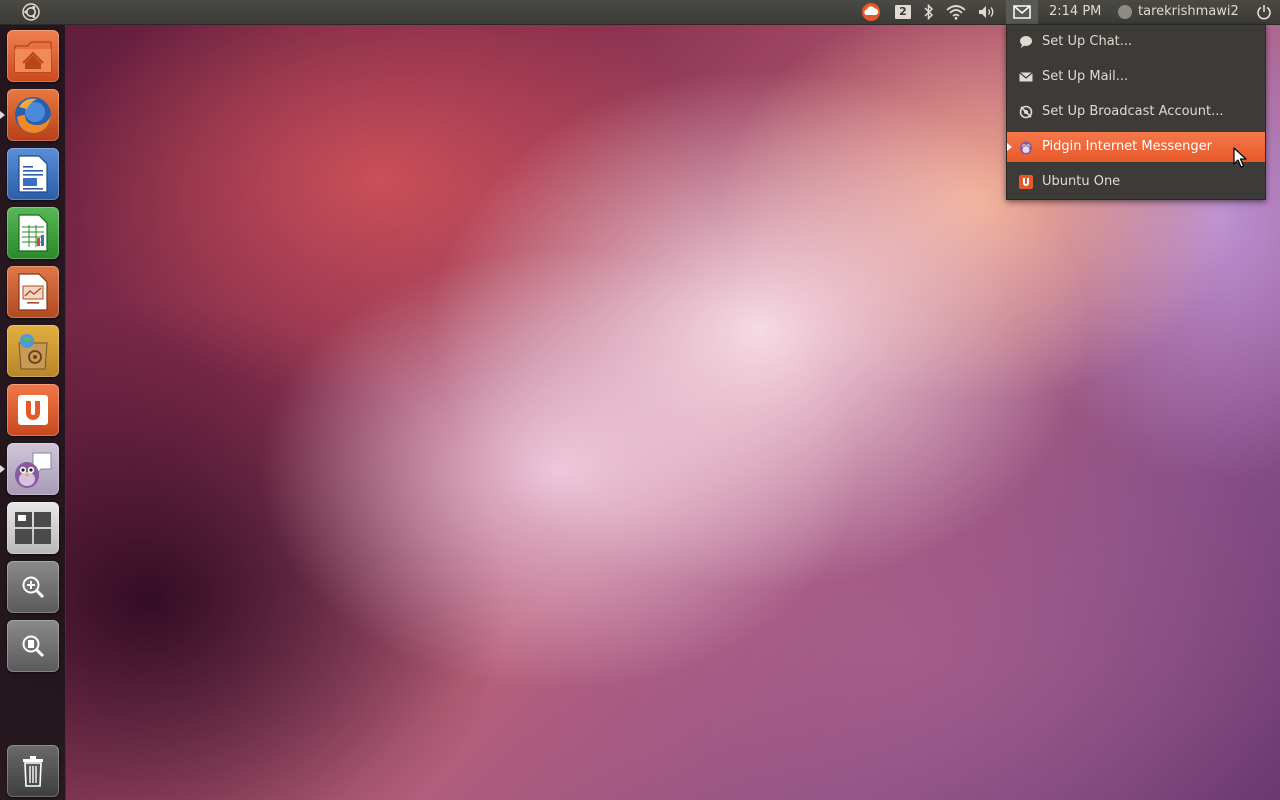  What do you see at coordinates (1026, 147) in the screenshot?
I see `pidgin-small-icon` at bounding box center [1026, 147].